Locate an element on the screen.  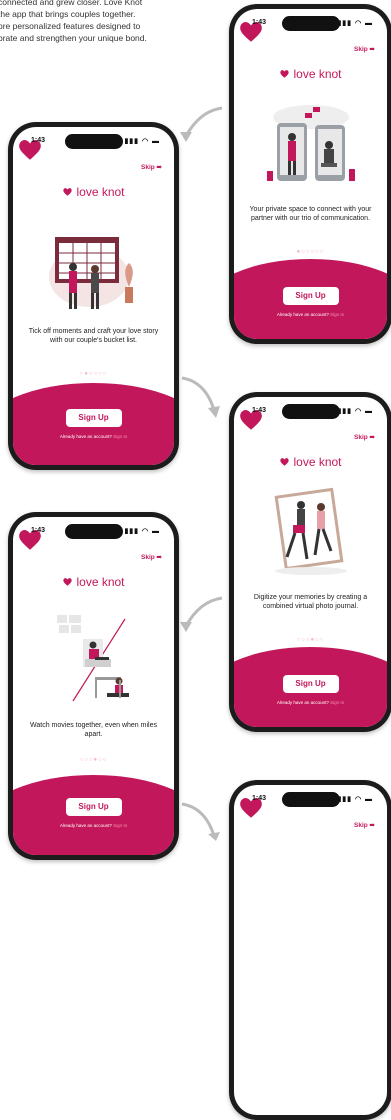
photo-journal-illustration is located at coordinates (310, 531).